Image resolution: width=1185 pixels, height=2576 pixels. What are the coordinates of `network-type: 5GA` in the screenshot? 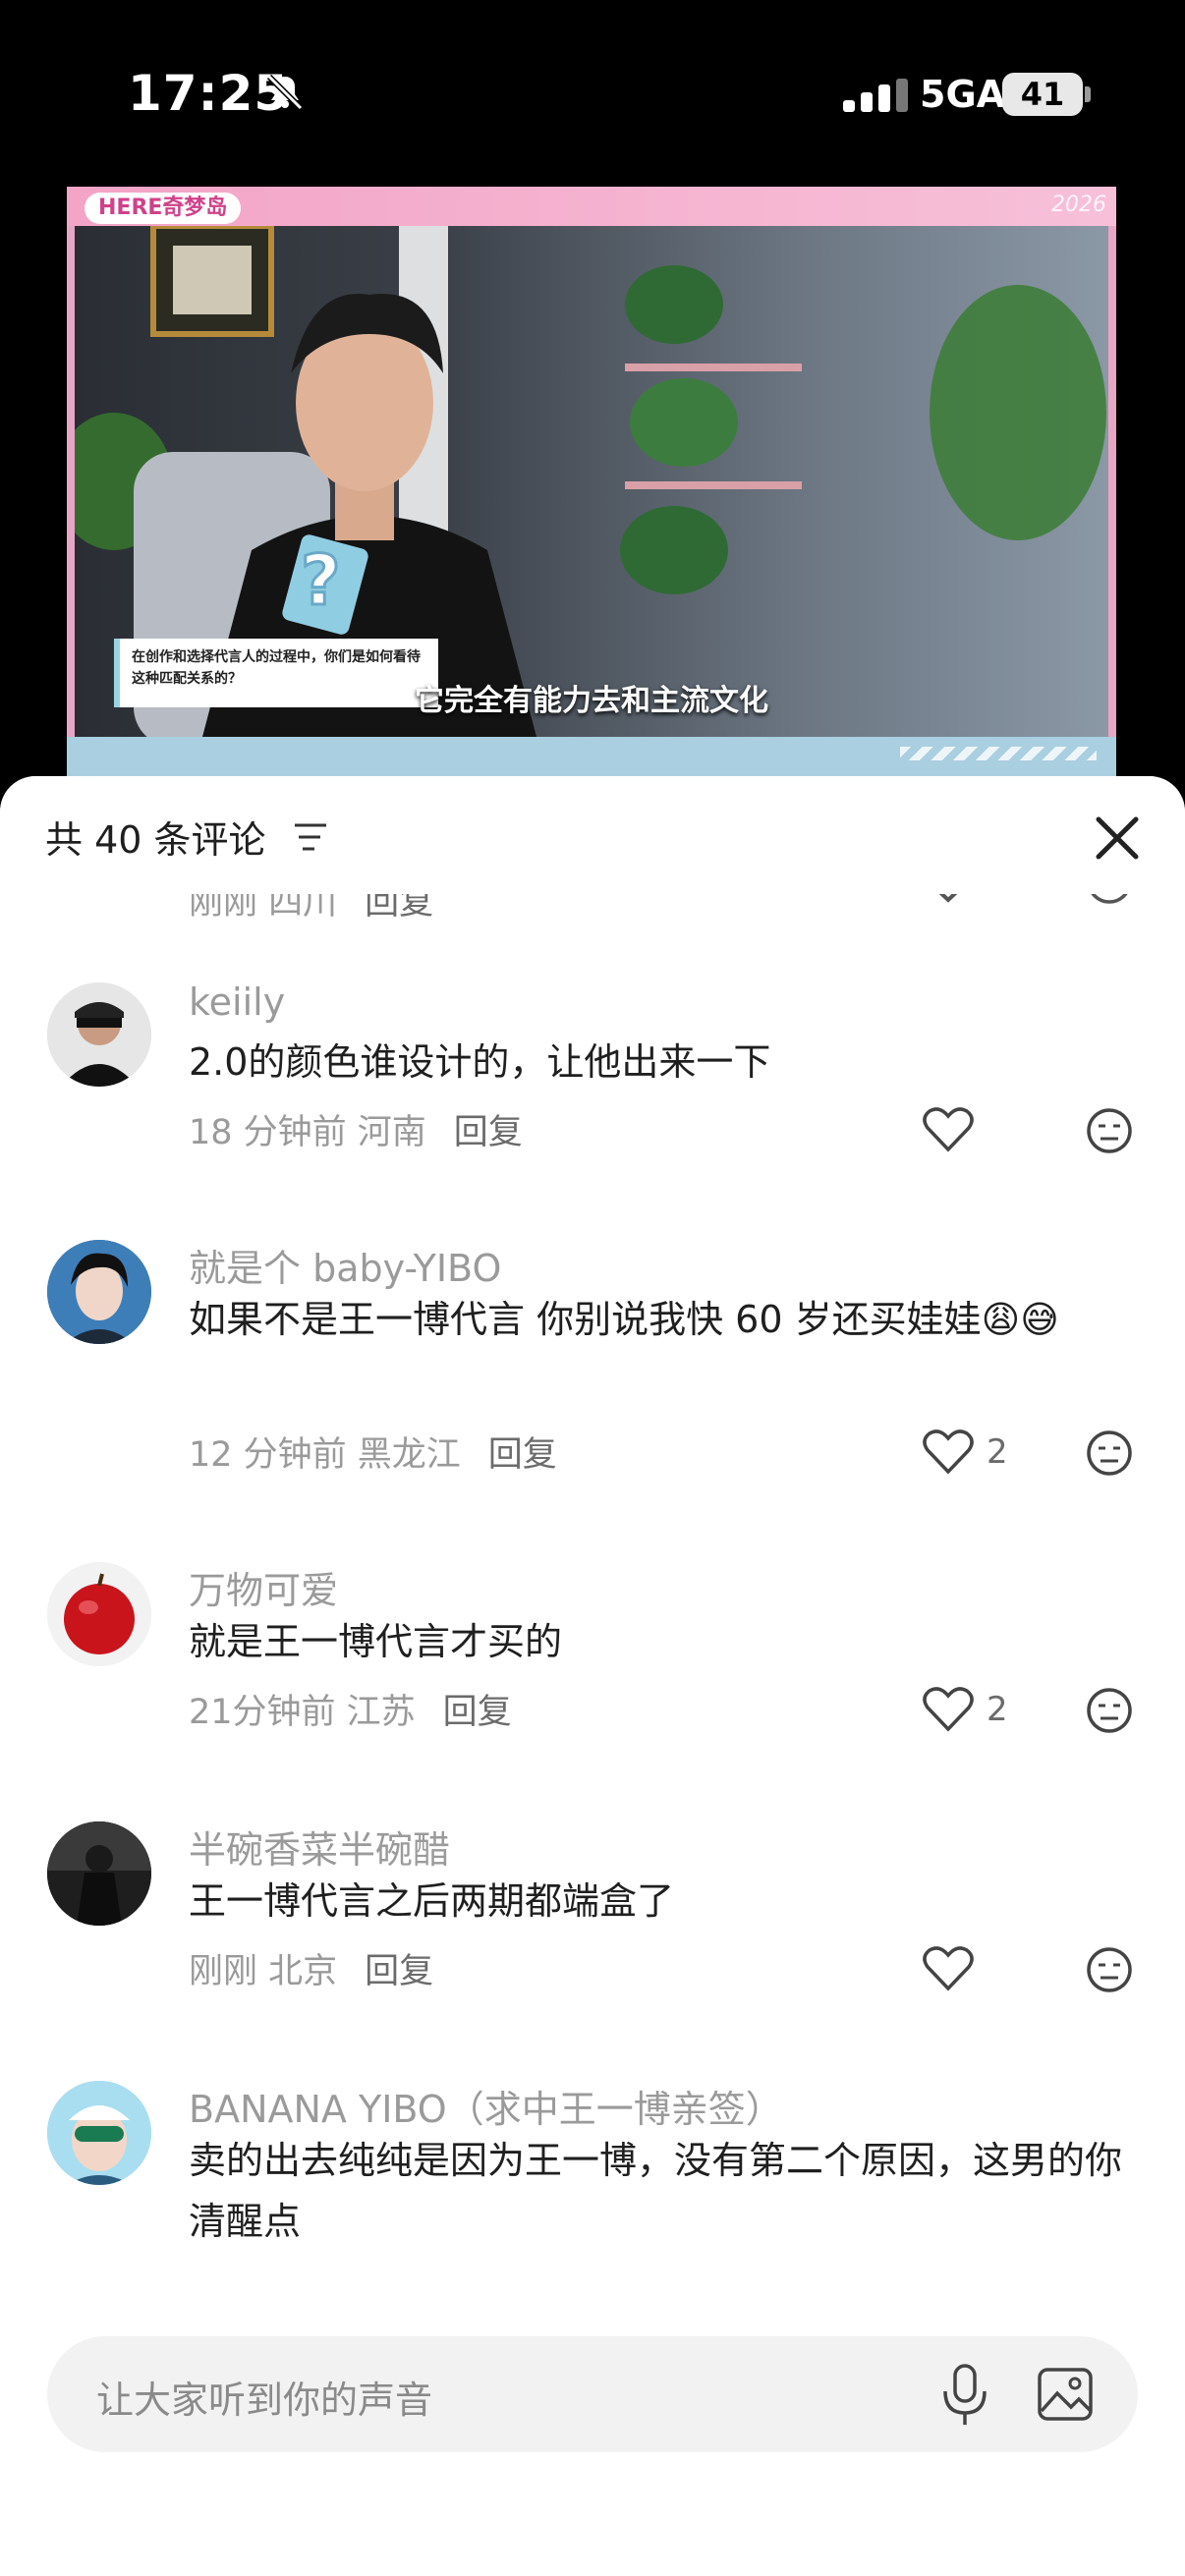 It's located at (963, 94).